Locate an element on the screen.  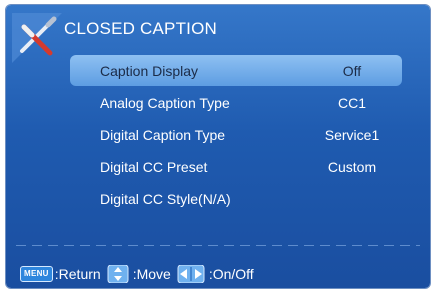
up-down-arrows-icon is located at coordinates (118, 274).